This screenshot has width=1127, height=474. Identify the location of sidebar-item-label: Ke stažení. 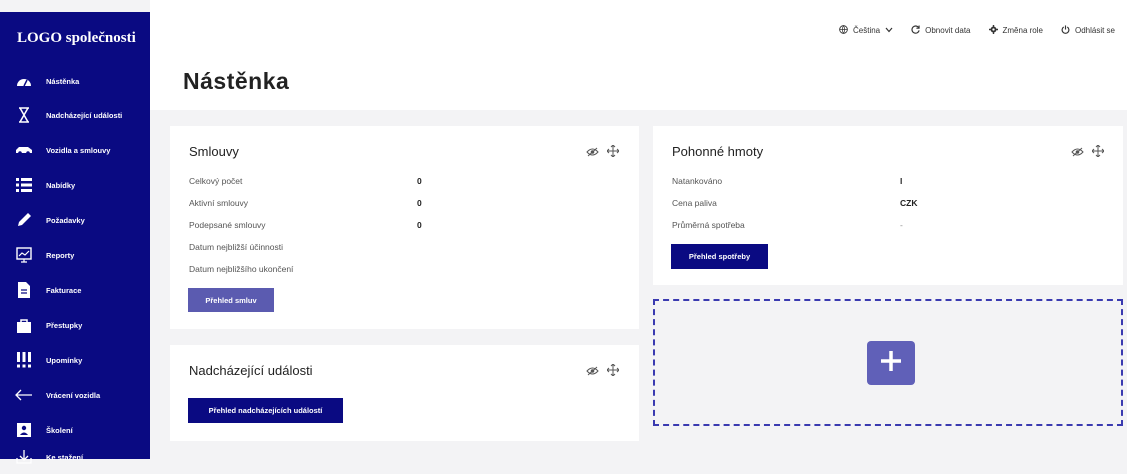
(65, 457).